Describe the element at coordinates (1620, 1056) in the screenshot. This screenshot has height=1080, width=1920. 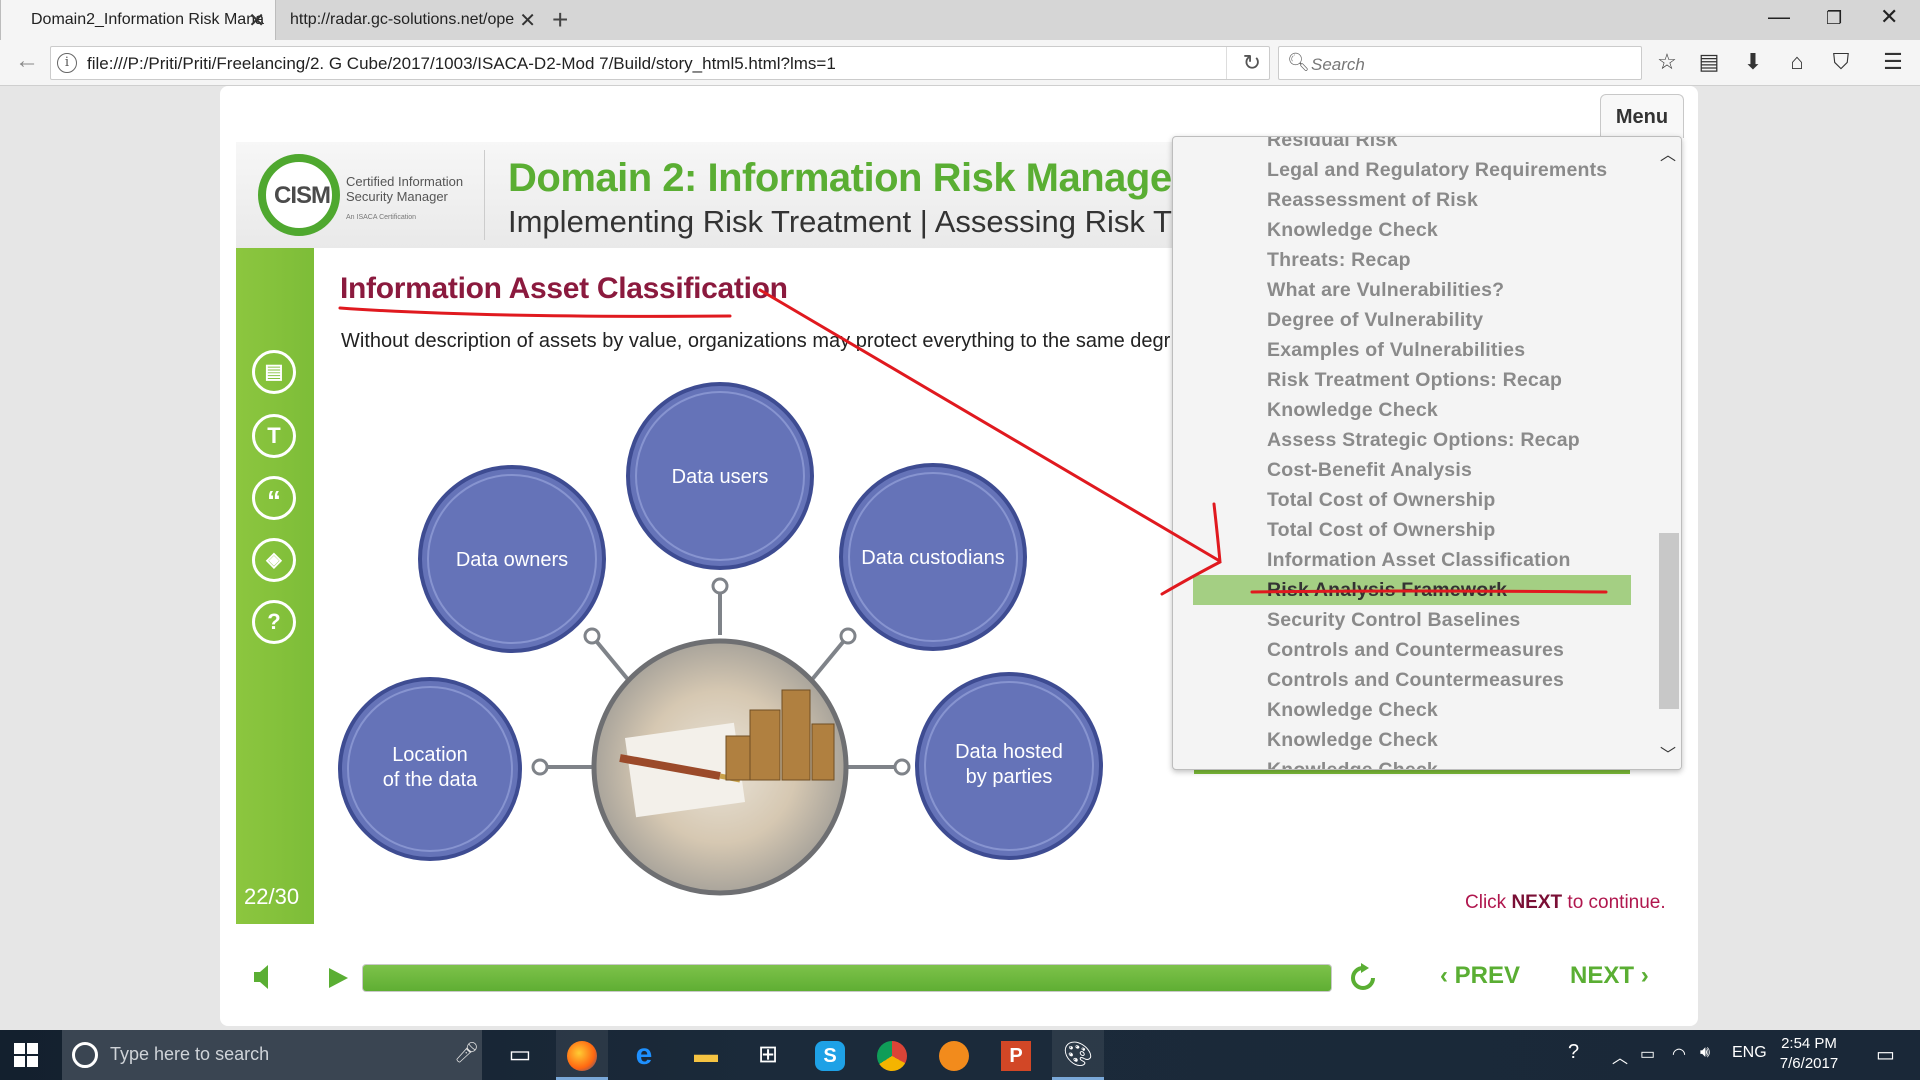
I see `show-hidden-icons: ︿` at that location.